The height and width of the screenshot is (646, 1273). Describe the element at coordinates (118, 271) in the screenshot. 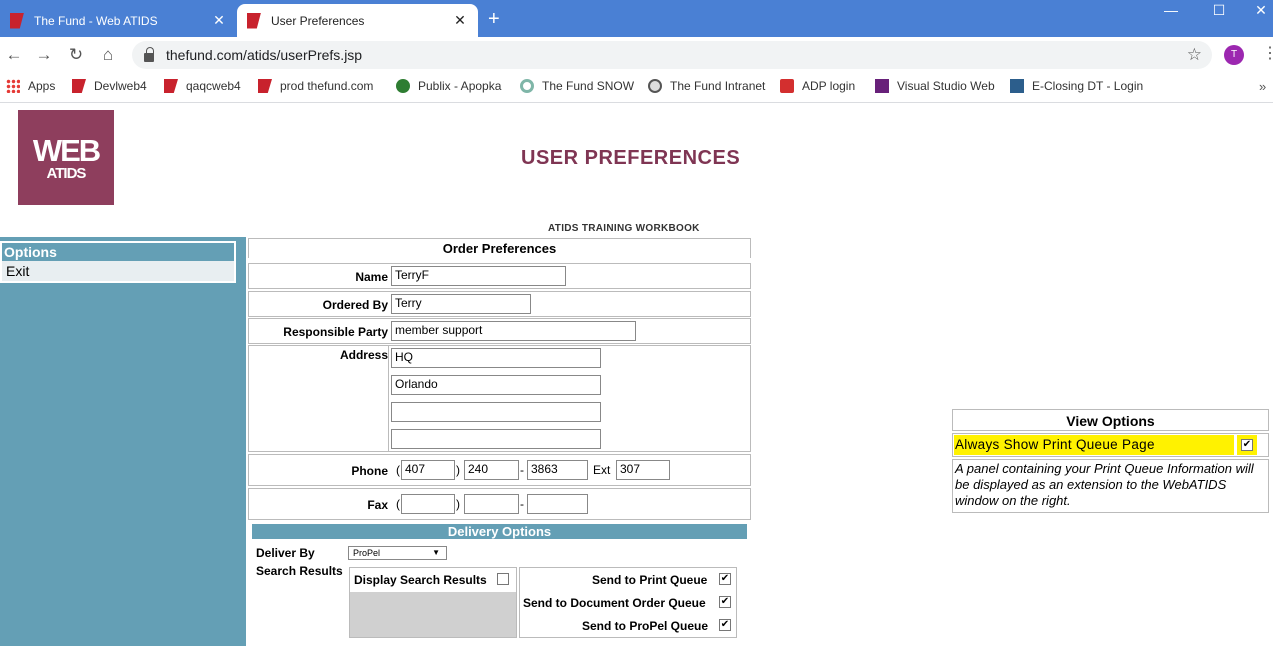

I see `sidebar-item-exit: Exit` at that location.